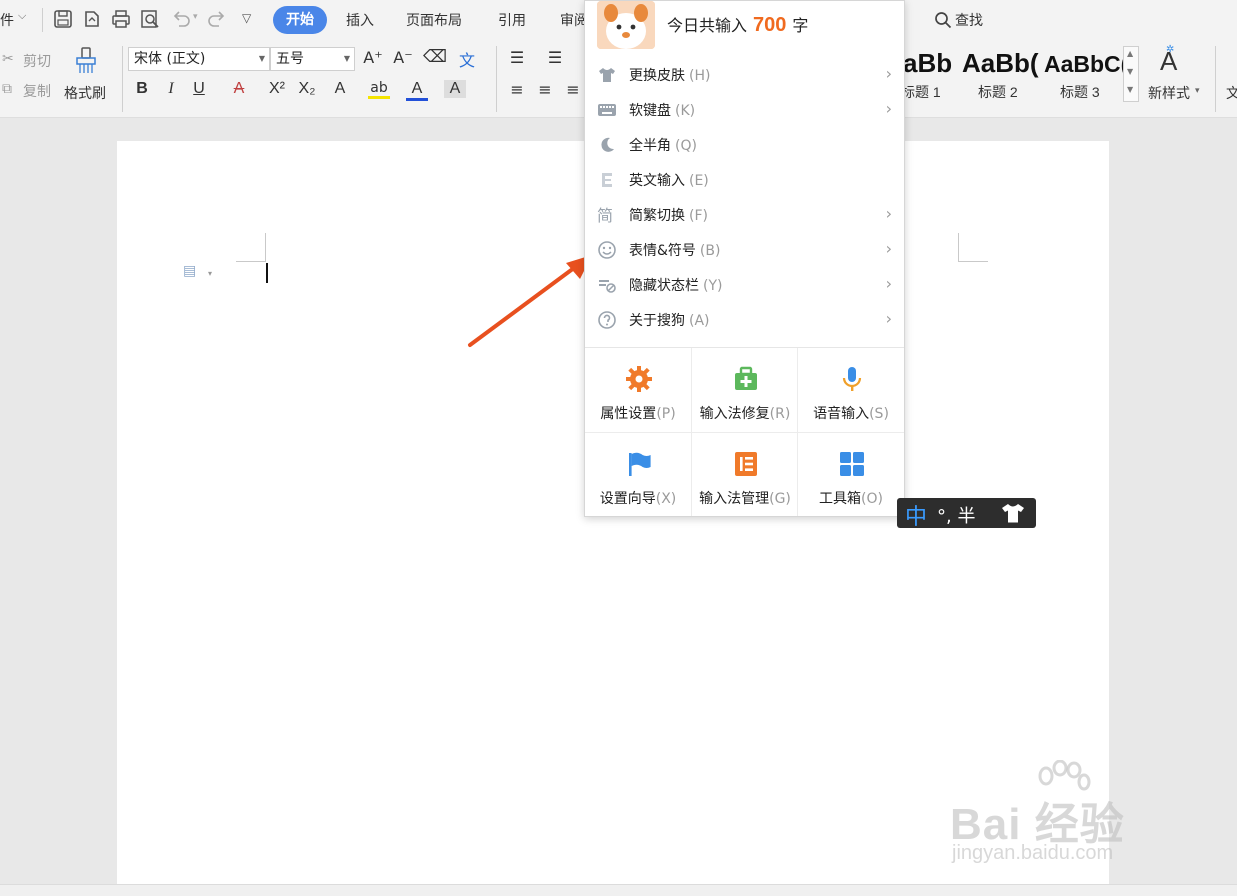  What do you see at coordinates (669, 320) in the screenshot?
I see `menu-item-label: 关于搜狗 (A)` at bounding box center [669, 320].